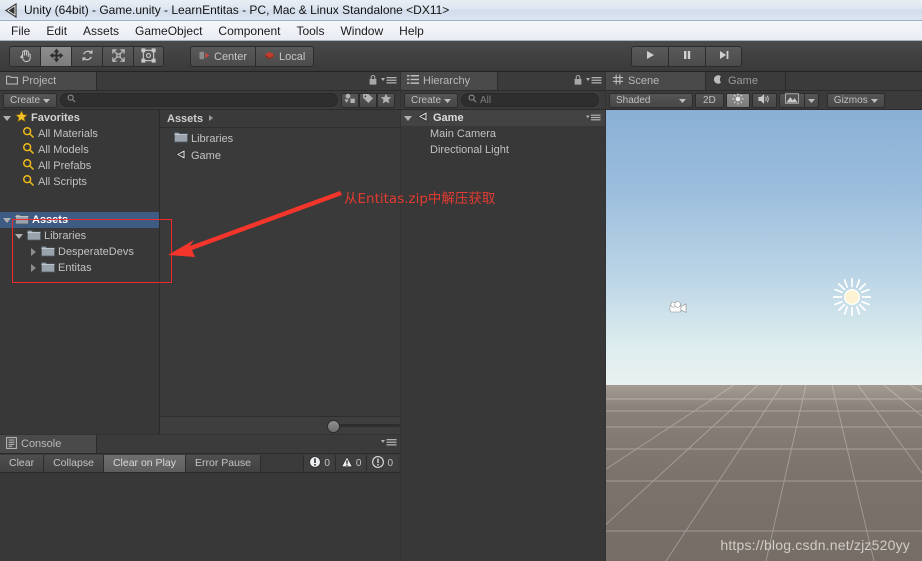  I want to click on menu-help: Help, so click(411, 31).